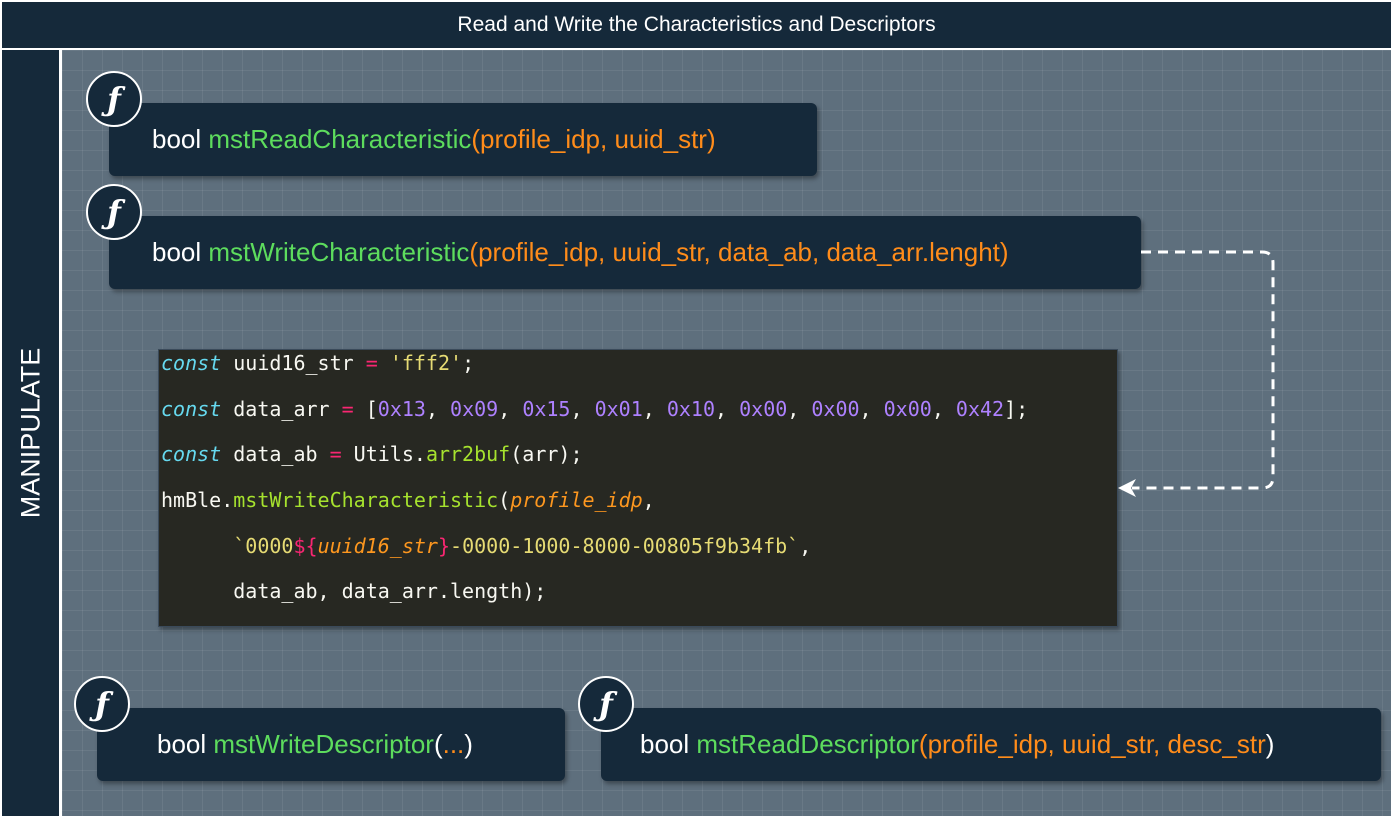  Describe the element at coordinates (372, 454) in the screenshot. I see `code-line-3: const data_ab = Utils.arr2buf(arr);` at that location.